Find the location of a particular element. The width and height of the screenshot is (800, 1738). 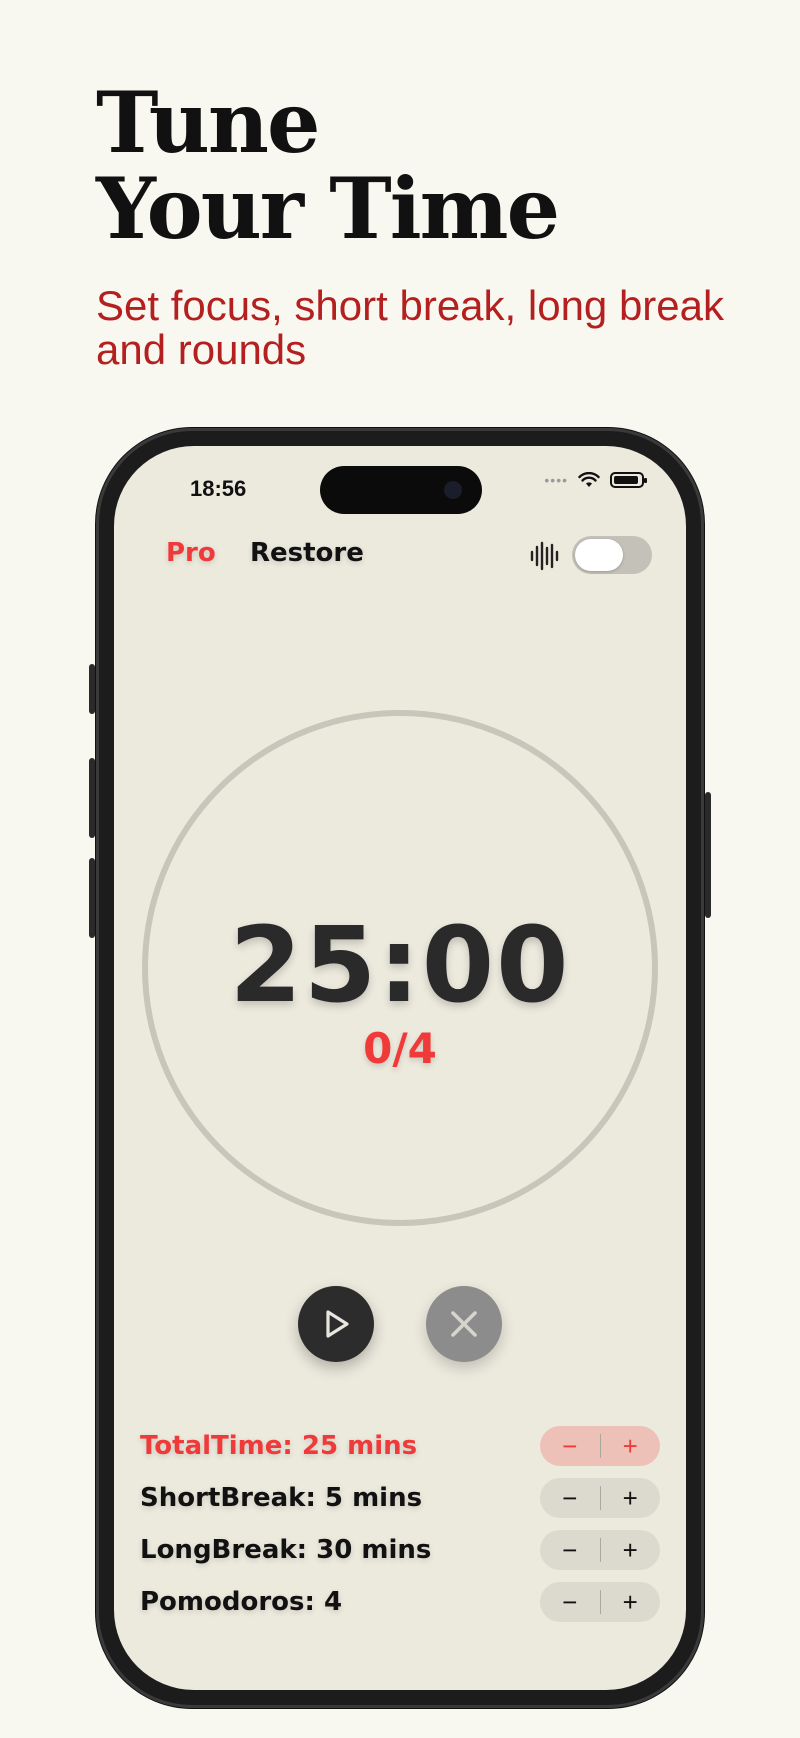

rounds-counter: 0/4 is located at coordinates (400, 1048).